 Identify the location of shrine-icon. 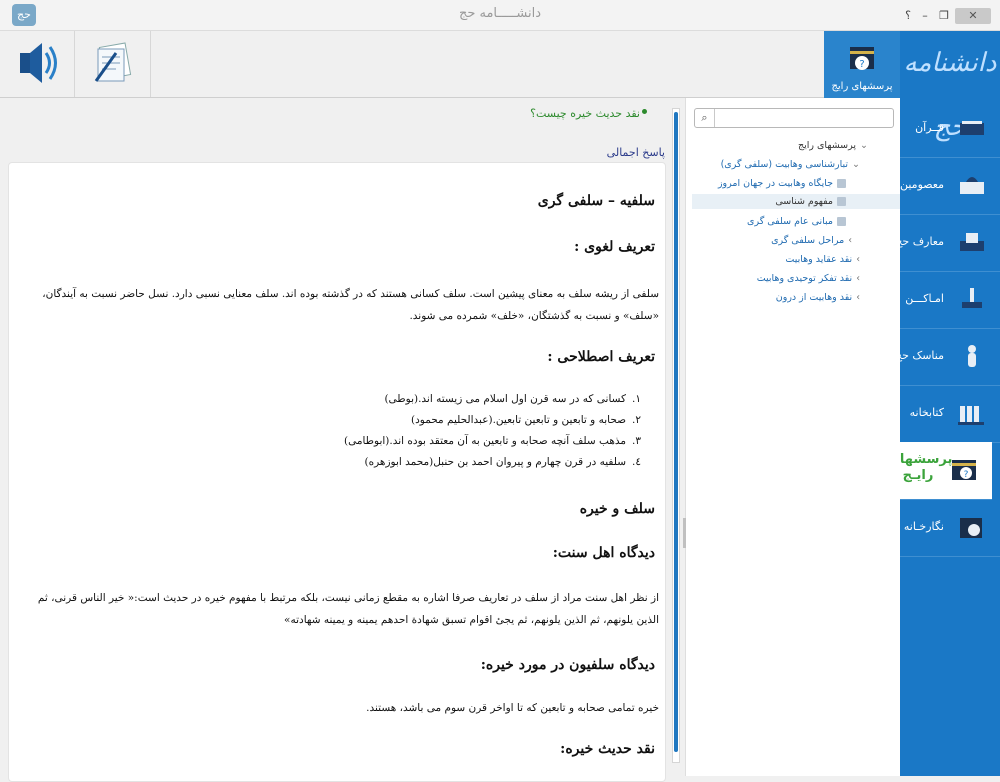
(972, 185).